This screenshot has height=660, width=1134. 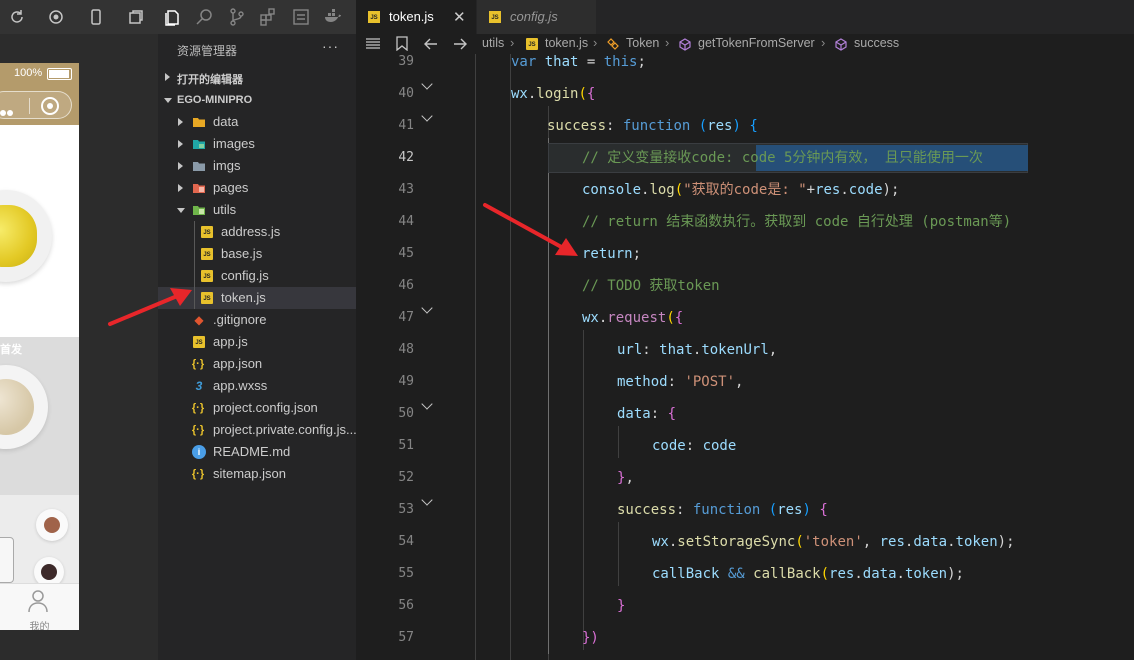 What do you see at coordinates (257, 166) in the screenshot?
I see `tree-item-imgs: imgs` at bounding box center [257, 166].